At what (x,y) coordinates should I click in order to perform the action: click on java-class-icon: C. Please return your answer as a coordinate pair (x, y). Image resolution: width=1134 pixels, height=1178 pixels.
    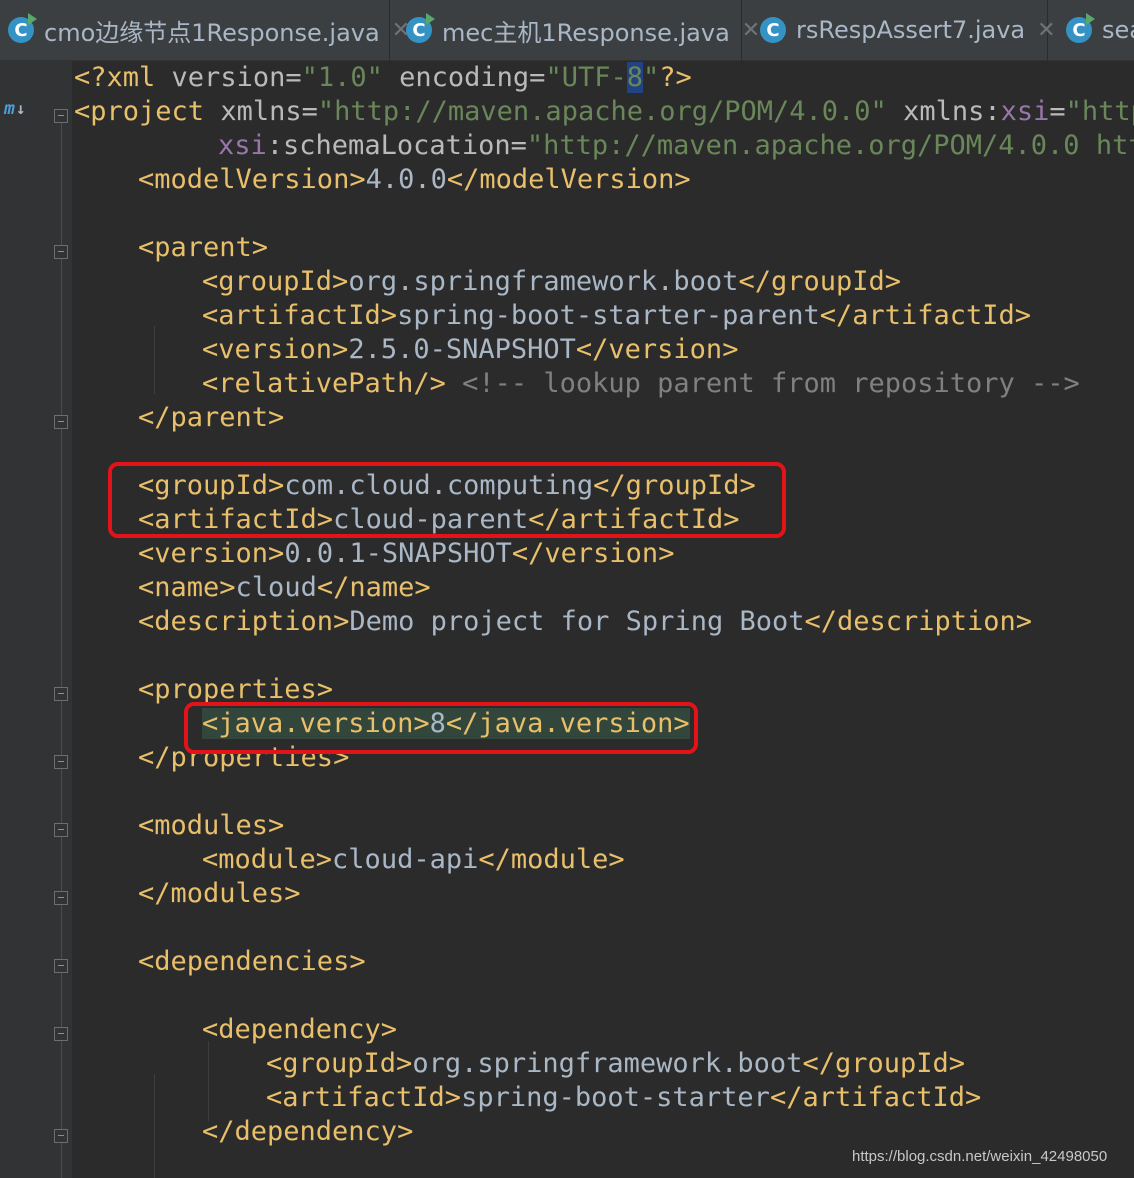
    Looking at the image, I should click on (773, 30).